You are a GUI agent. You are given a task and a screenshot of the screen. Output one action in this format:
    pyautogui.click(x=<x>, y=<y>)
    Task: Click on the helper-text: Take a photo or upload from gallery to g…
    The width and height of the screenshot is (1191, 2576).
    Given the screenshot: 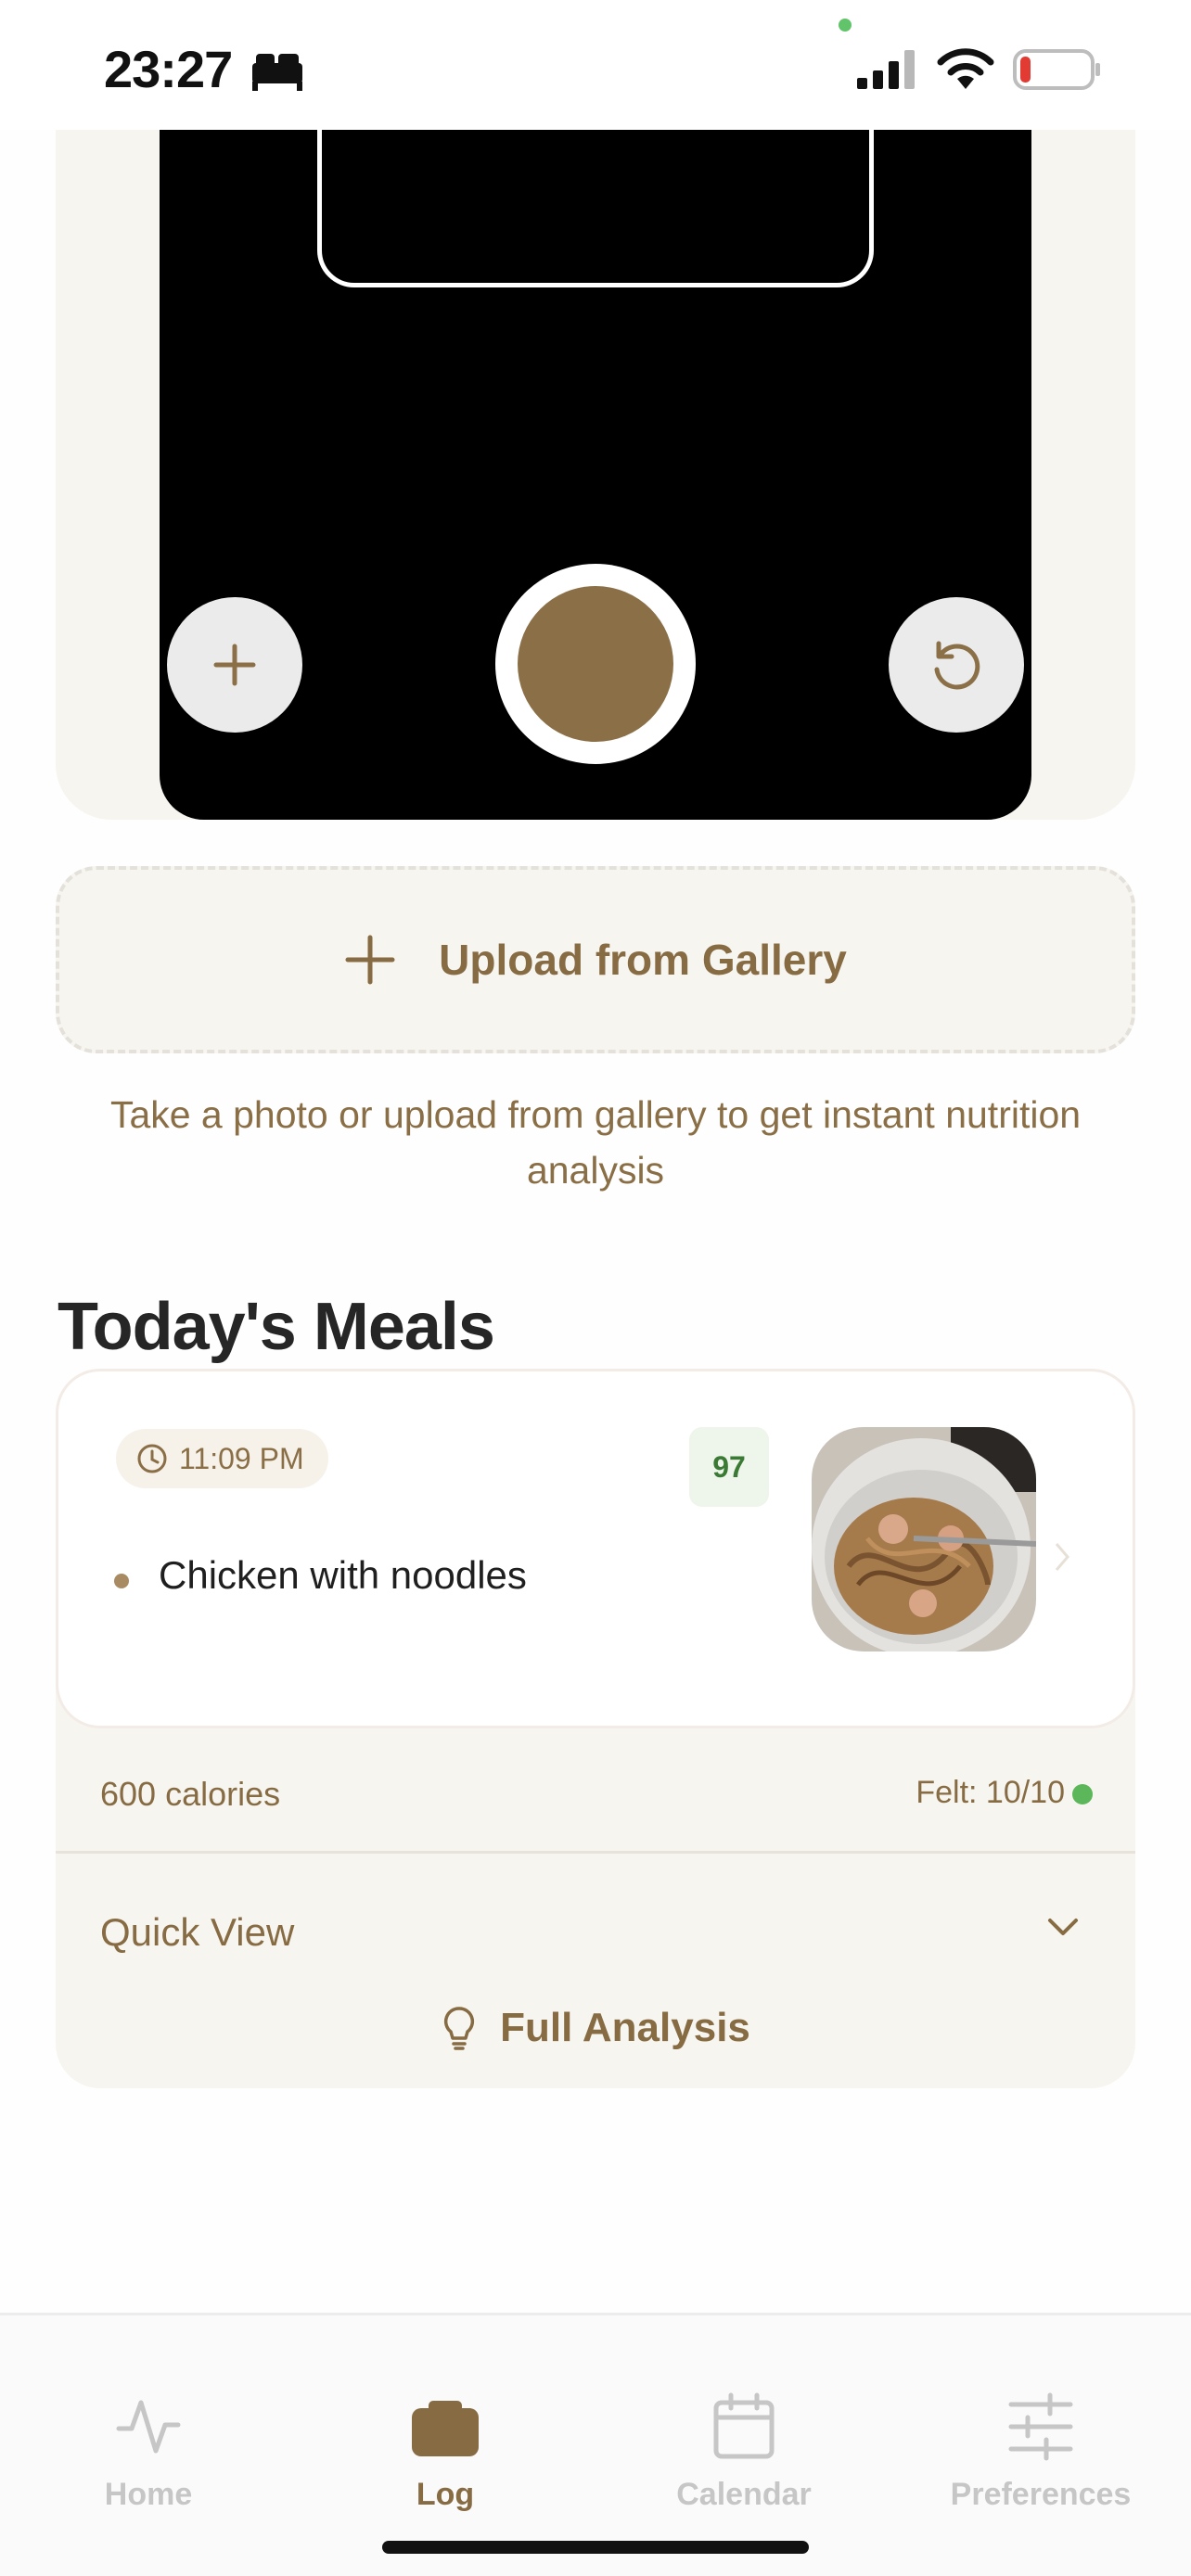 What is the action you would take?
    pyautogui.click(x=595, y=1143)
    